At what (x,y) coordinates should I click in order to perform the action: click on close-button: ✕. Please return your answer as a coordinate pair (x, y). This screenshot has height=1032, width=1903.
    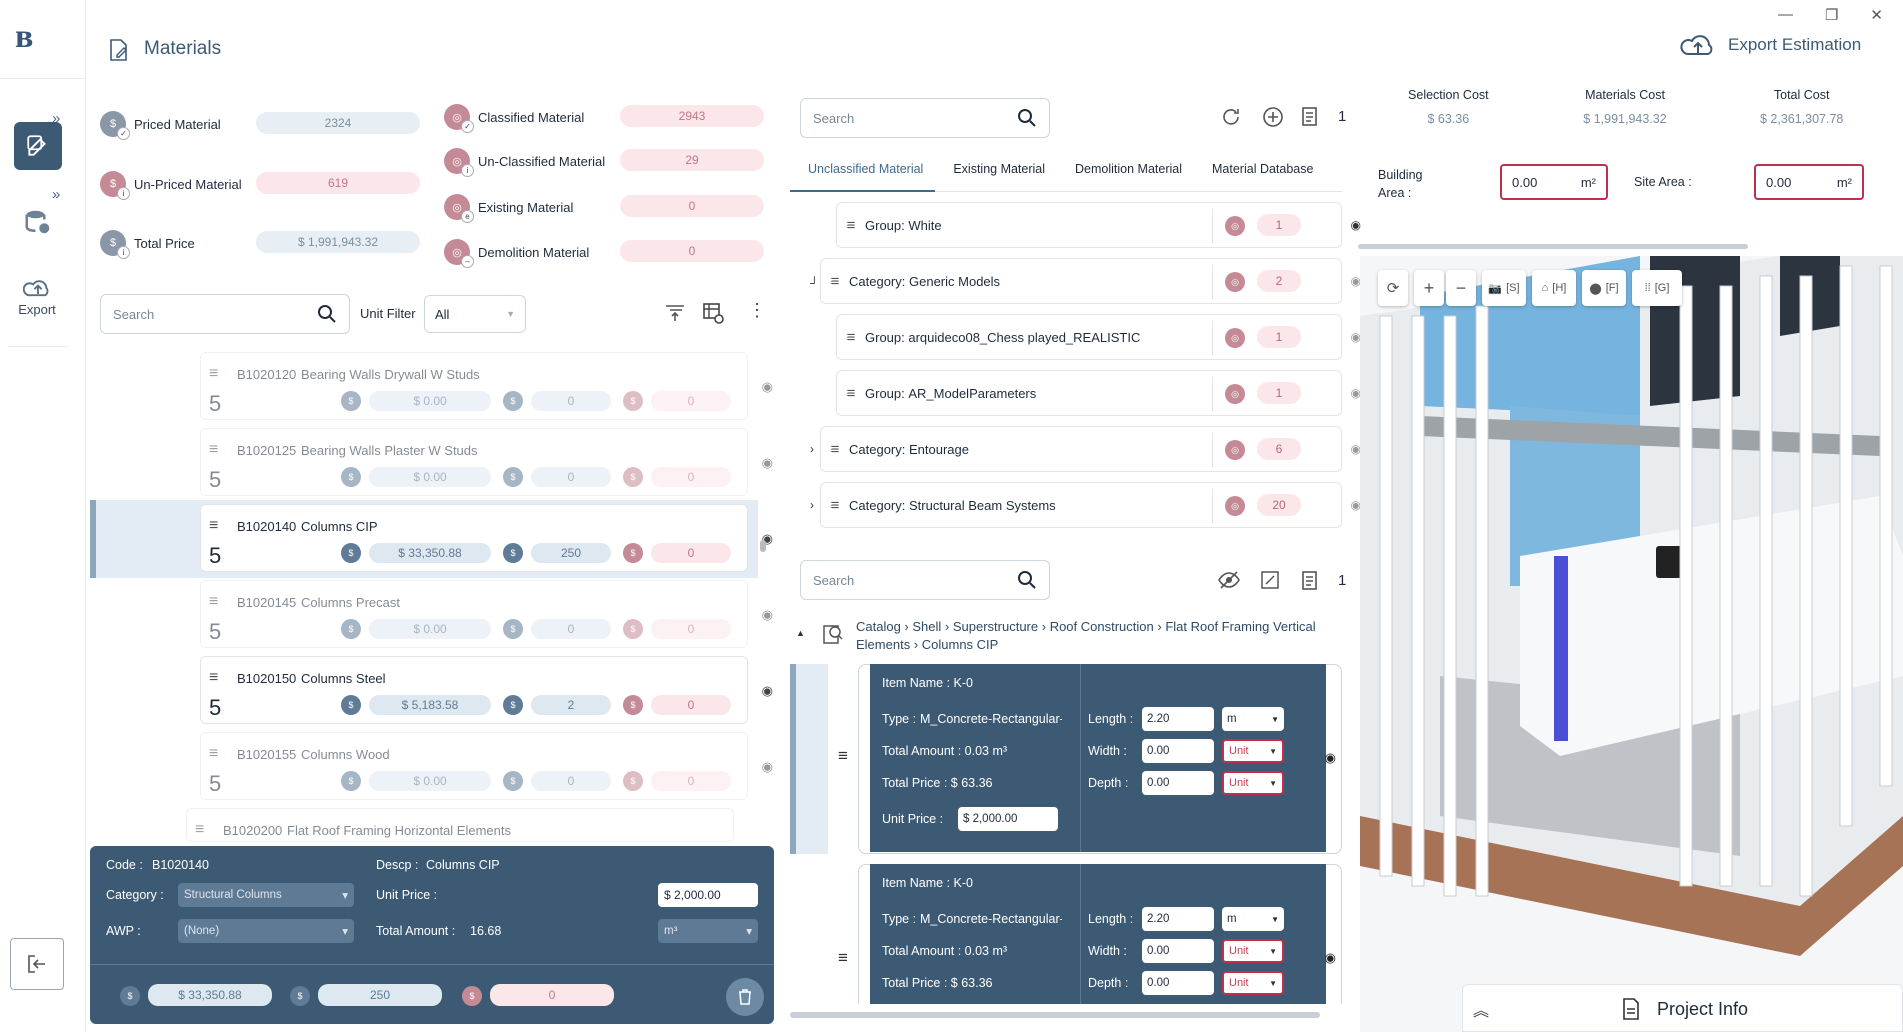
    Looking at the image, I should click on (1876, 15).